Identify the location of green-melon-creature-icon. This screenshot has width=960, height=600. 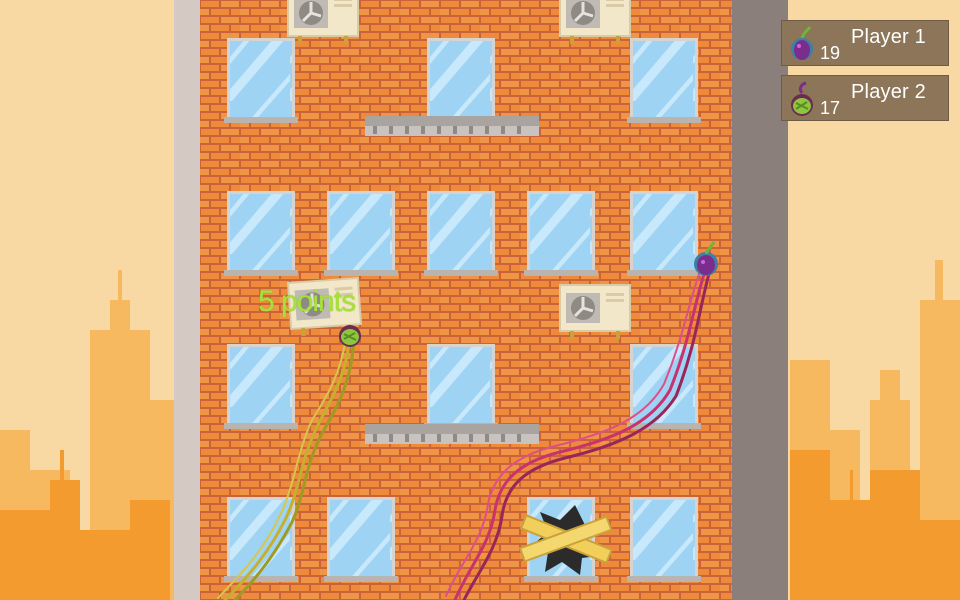
(802, 99).